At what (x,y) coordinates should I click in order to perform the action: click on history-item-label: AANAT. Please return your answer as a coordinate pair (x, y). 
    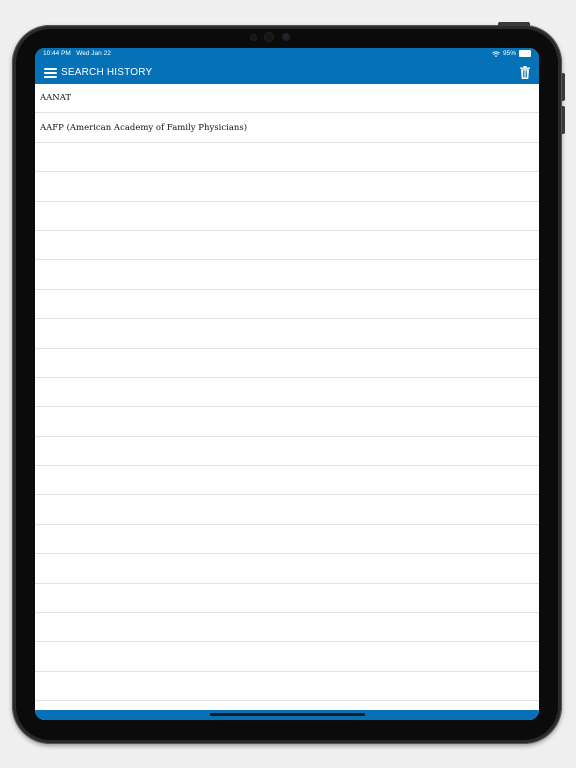
    Looking at the image, I should click on (56, 98).